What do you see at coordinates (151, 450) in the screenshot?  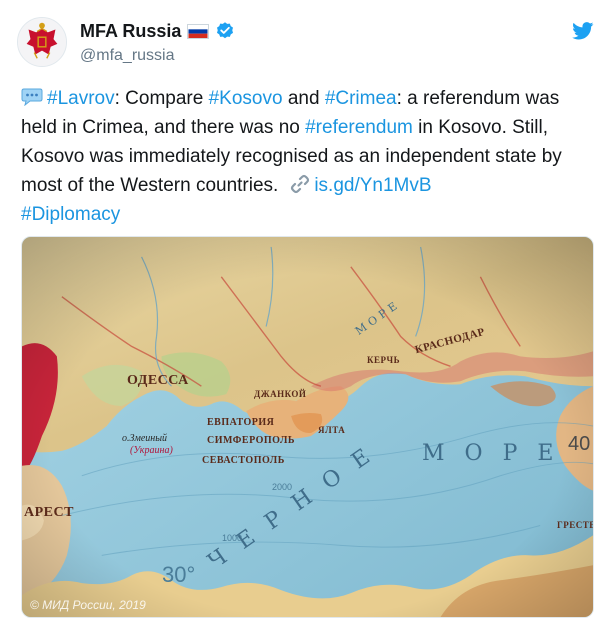 I see `map-label-ukraina: (Украина)` at bounding box center [151, 450].